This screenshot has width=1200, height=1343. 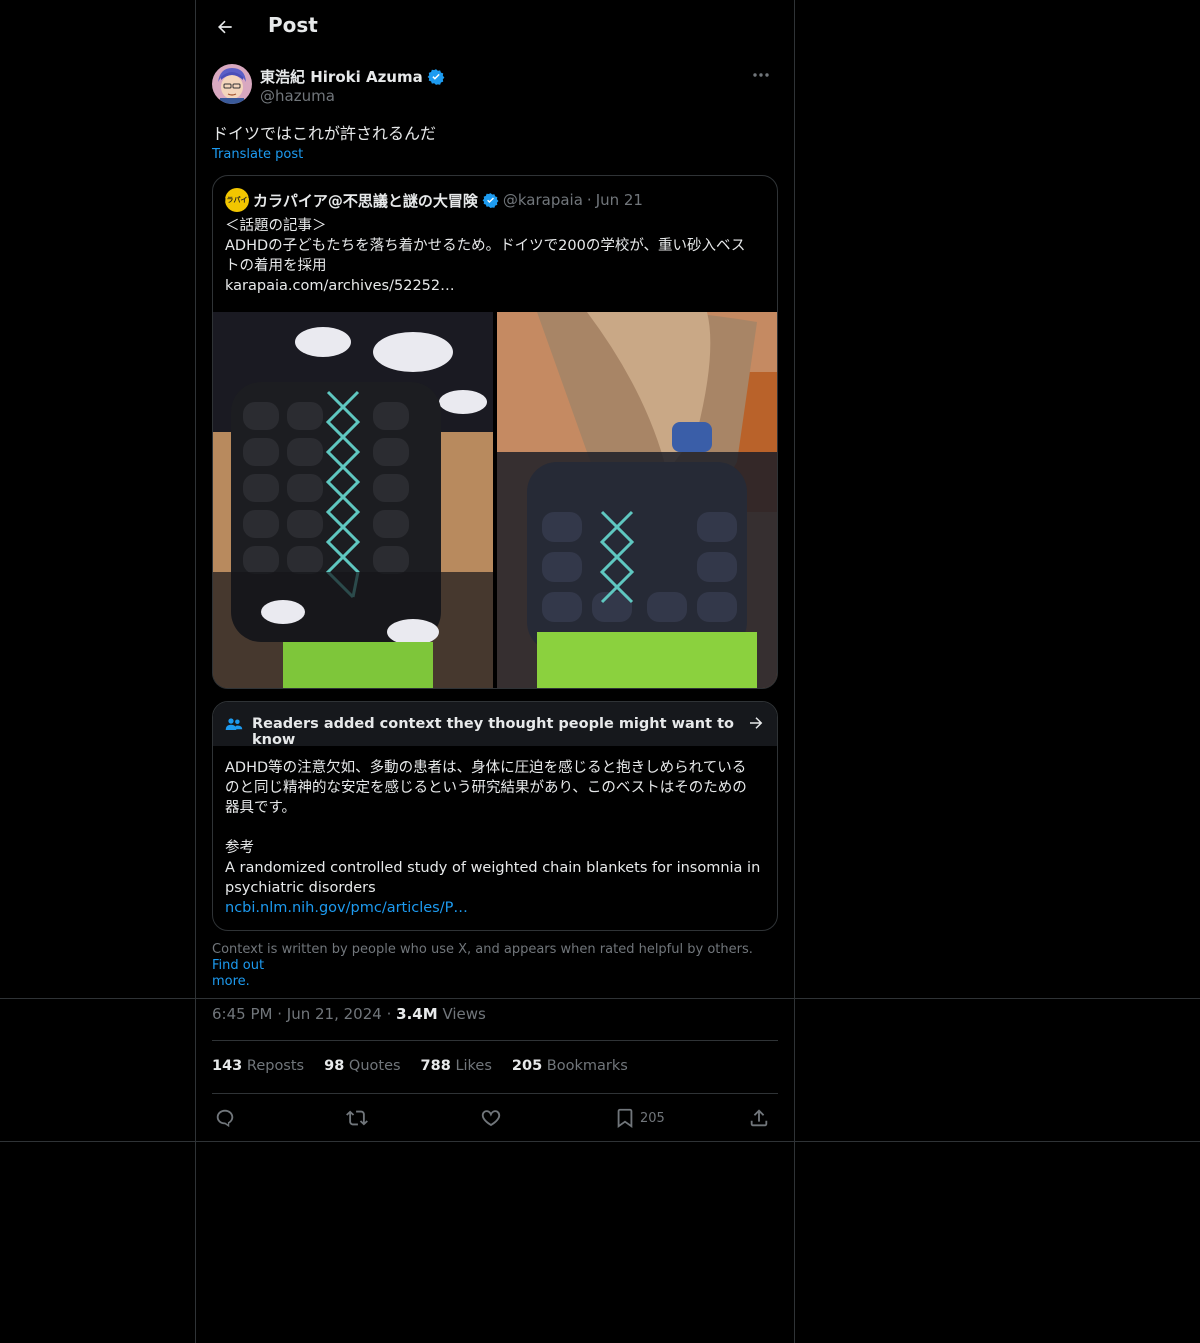 I want to click on reply-button, so click(x=225, y=1118).